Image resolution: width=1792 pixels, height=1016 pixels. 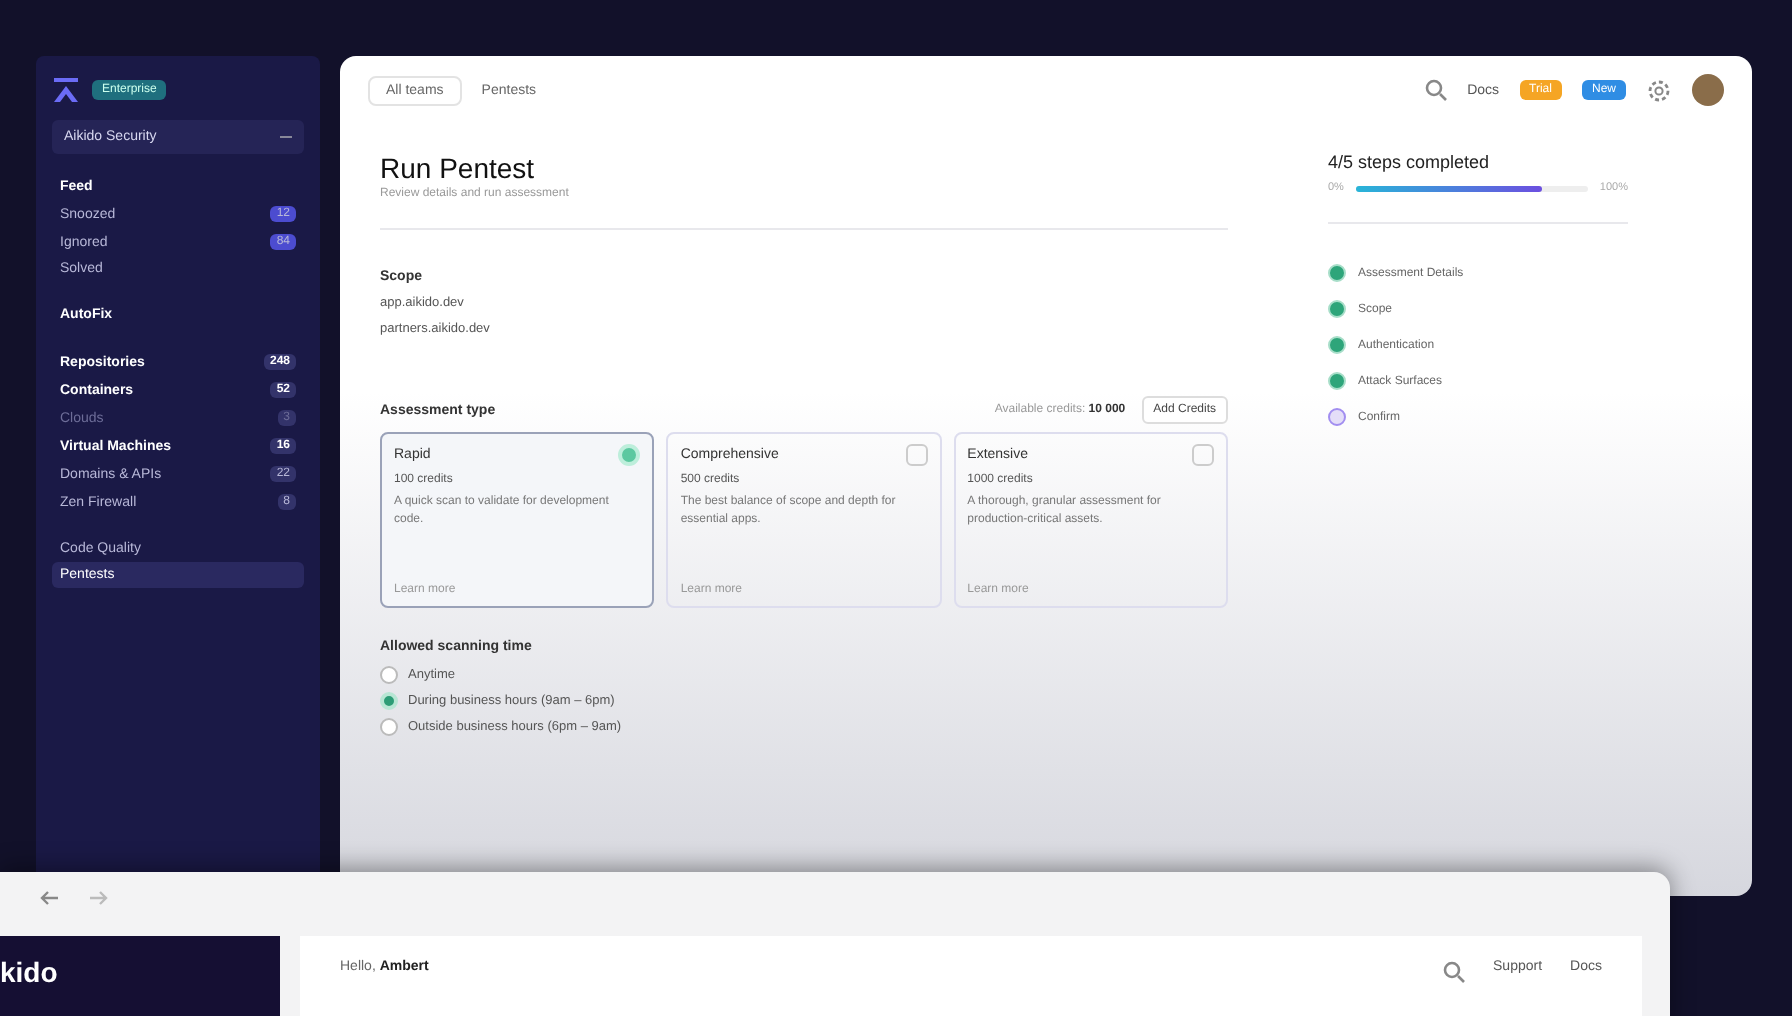 I want to click on checked-radio-icon, so click(x=629, y=455).